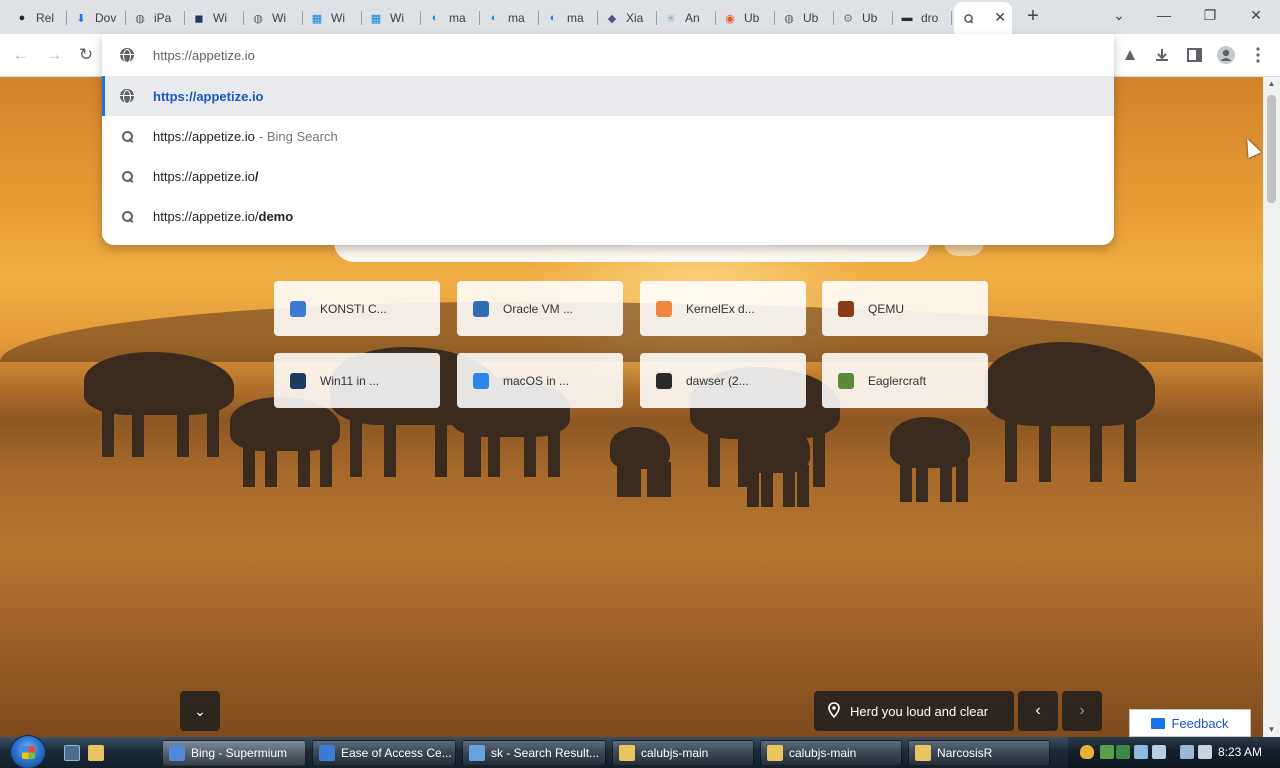 The width and height of the screenshot is (1280, 768). I want to click on tab-4: ◼ Wi, so click(214, 18).